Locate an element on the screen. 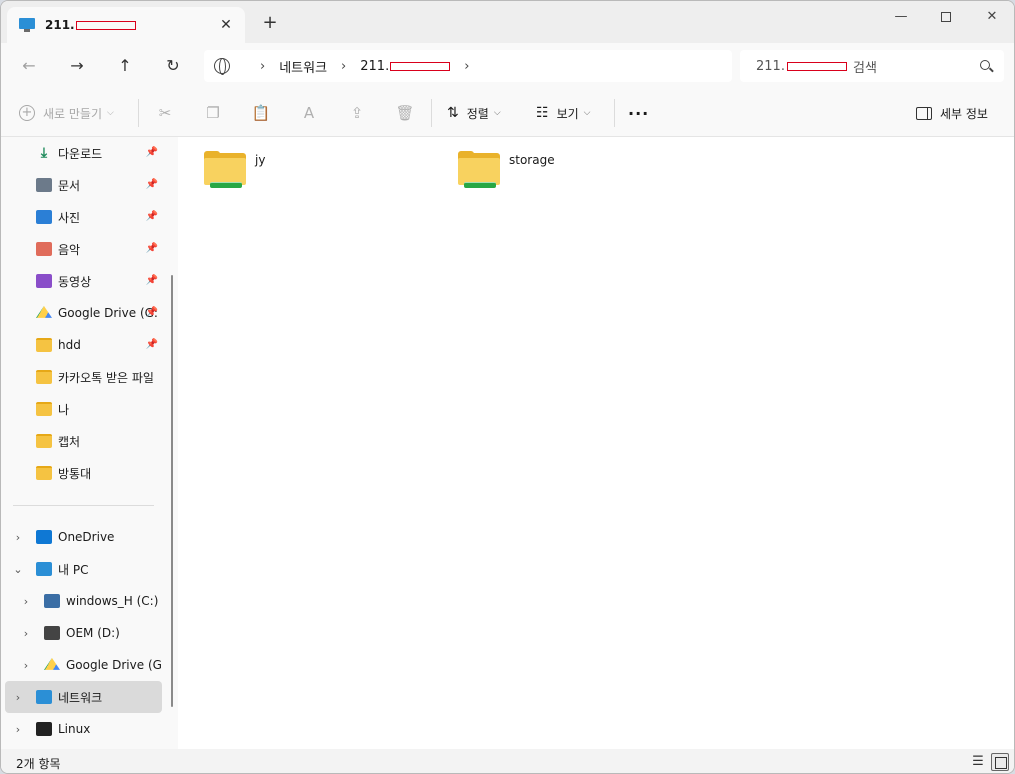 The width and height of the screenshot is (1015, 774). refresh-button: ↻ is located at coordinates (173, 66).